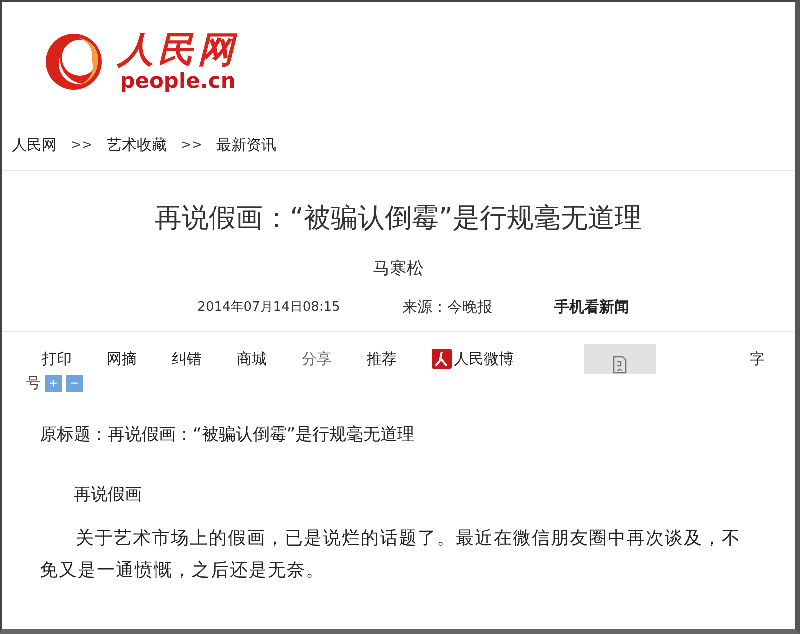 Image resolution: width=800 pixels, height=634 pixels. What do you see at coordinates (473, 359) in the screenshot?
I see `weibo-link: 人民微博` at bounding box center [473, 359].